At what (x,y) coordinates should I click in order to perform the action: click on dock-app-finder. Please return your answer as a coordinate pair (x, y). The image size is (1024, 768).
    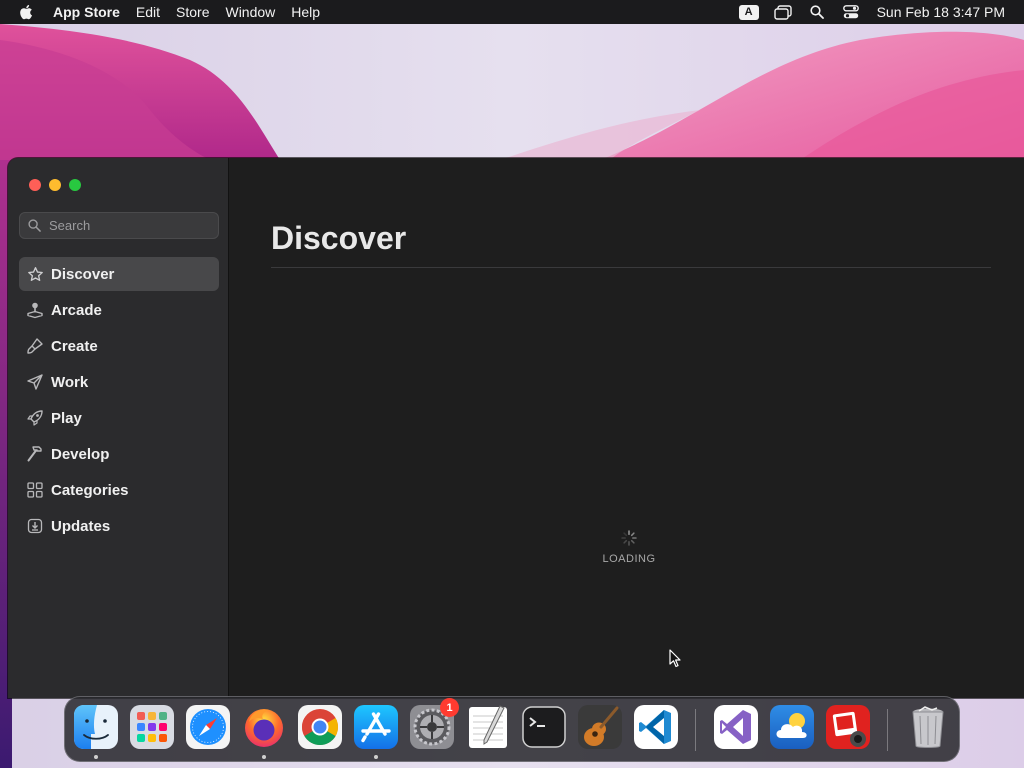
    Looking at the image, I should click on (96, 731).